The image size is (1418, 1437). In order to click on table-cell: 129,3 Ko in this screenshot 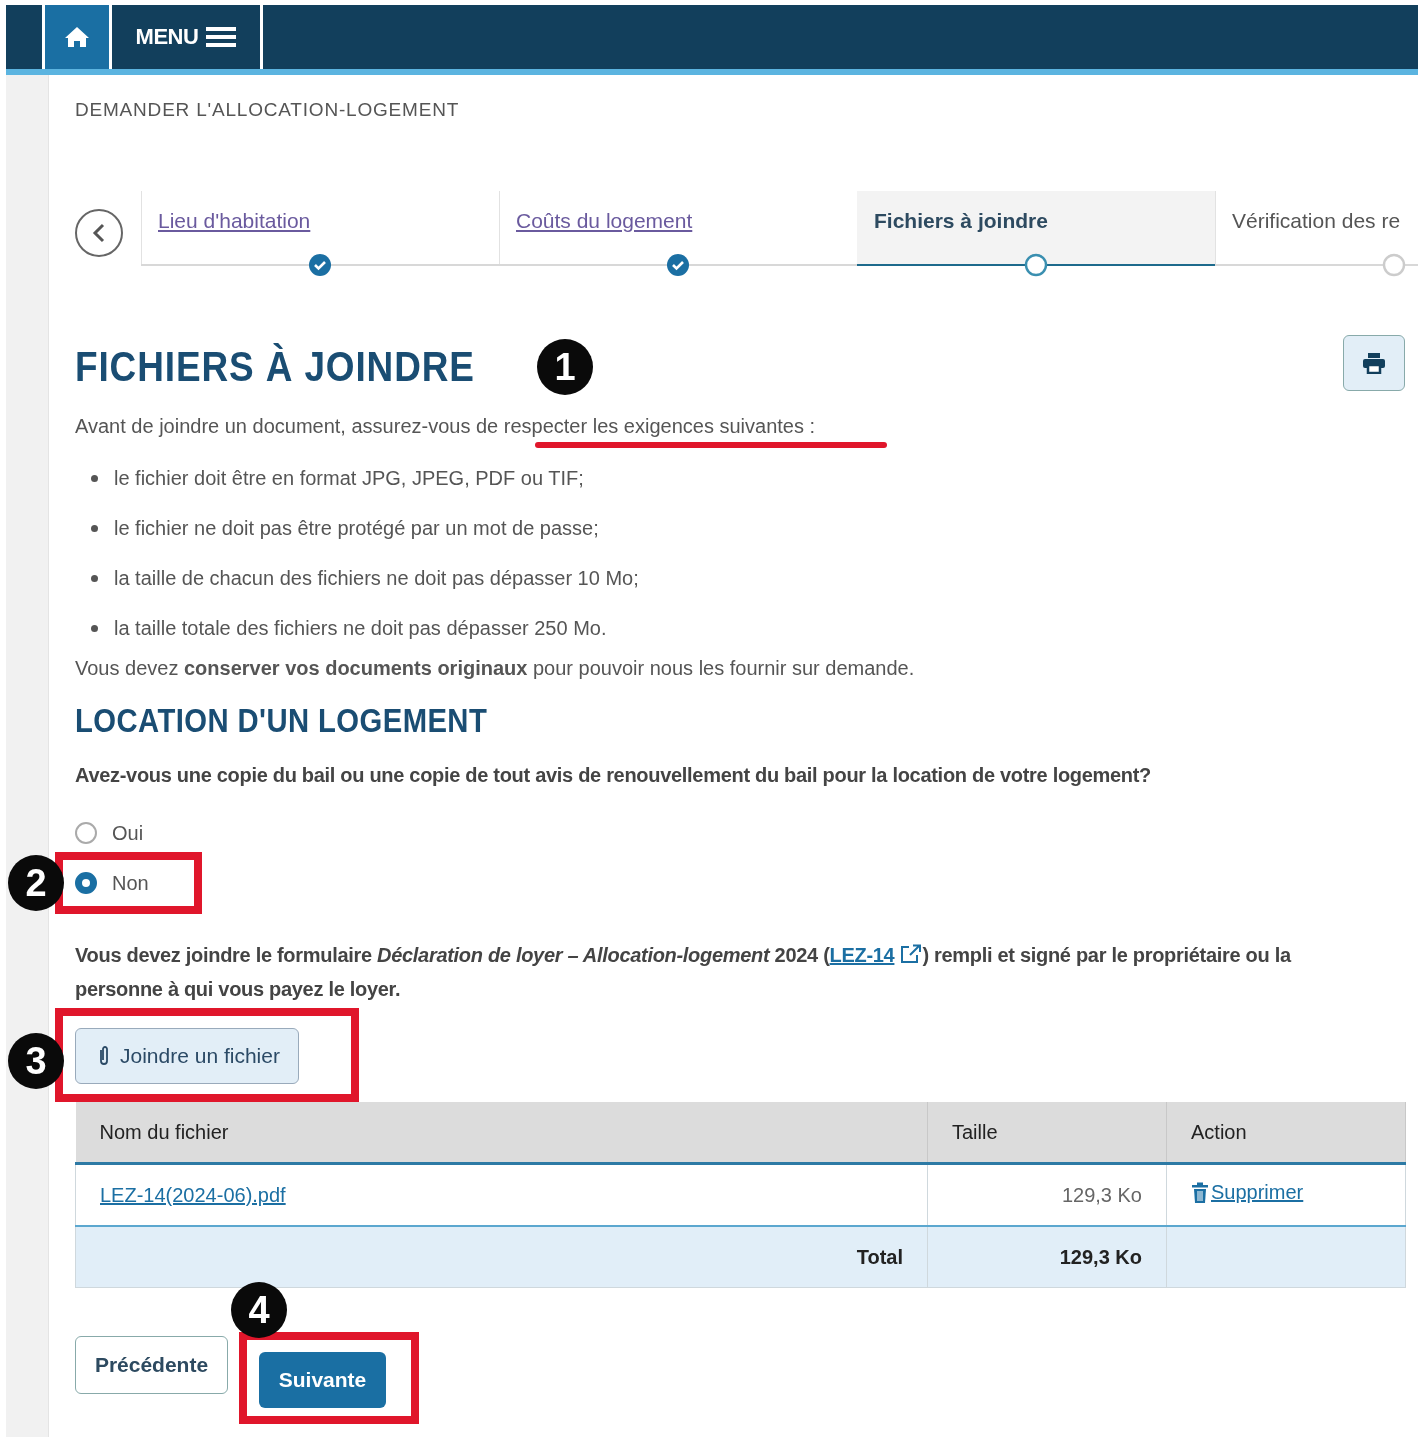, I will do `click(1047, 1257)`.